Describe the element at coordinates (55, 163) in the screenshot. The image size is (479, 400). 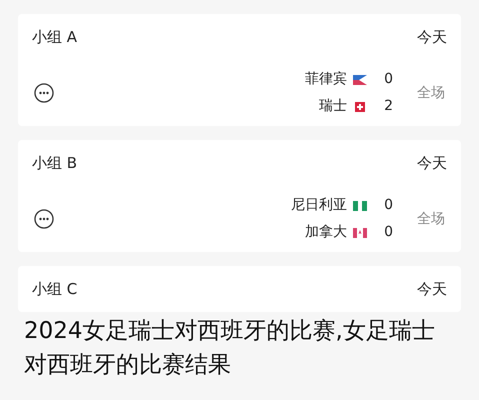
I see `group-title: 小组 B` at that location.